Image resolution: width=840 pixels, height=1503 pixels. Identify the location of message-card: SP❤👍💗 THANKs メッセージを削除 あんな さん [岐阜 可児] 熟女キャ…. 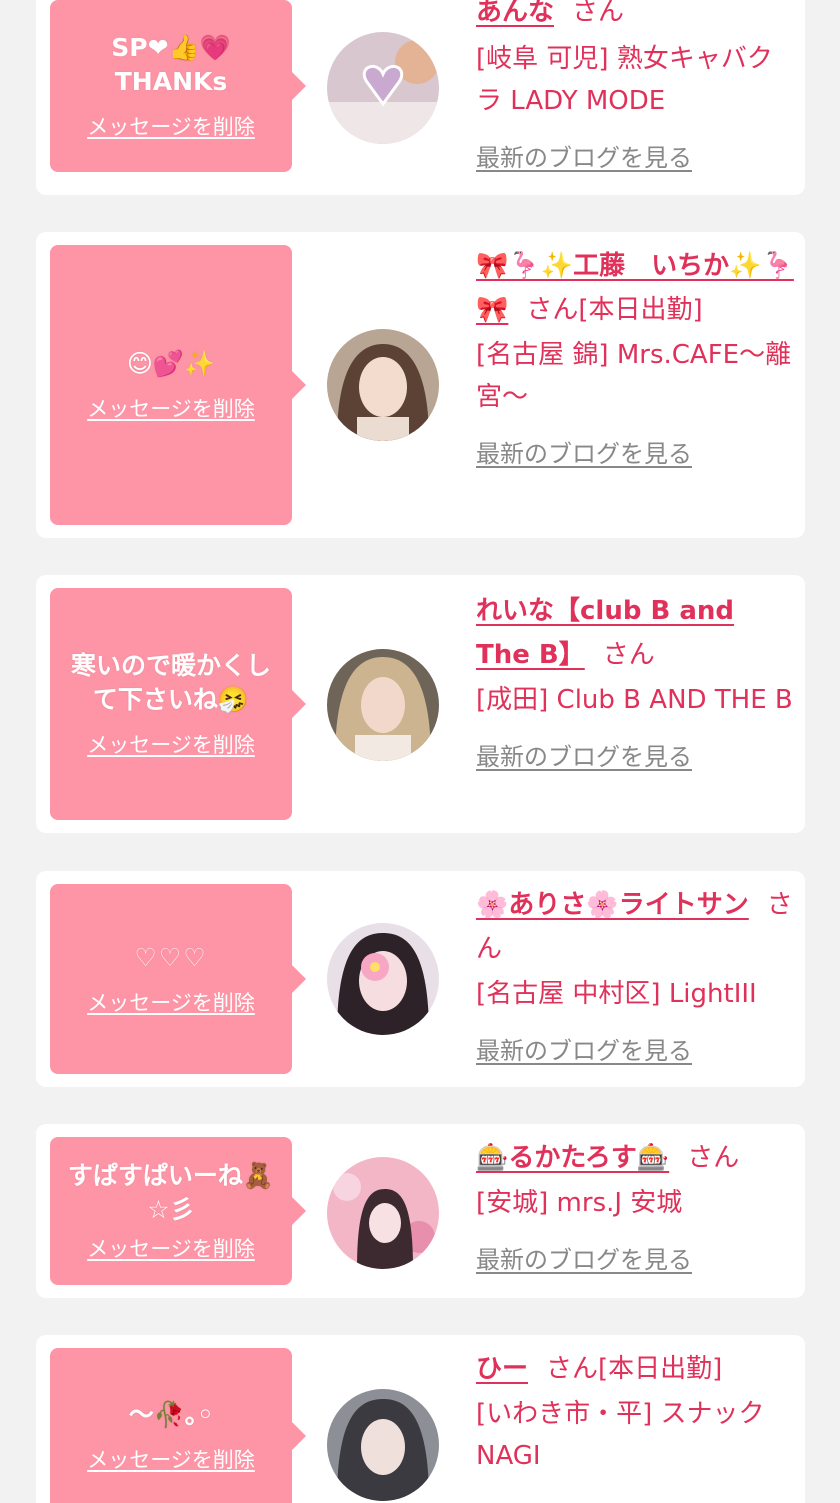
(420, 97).